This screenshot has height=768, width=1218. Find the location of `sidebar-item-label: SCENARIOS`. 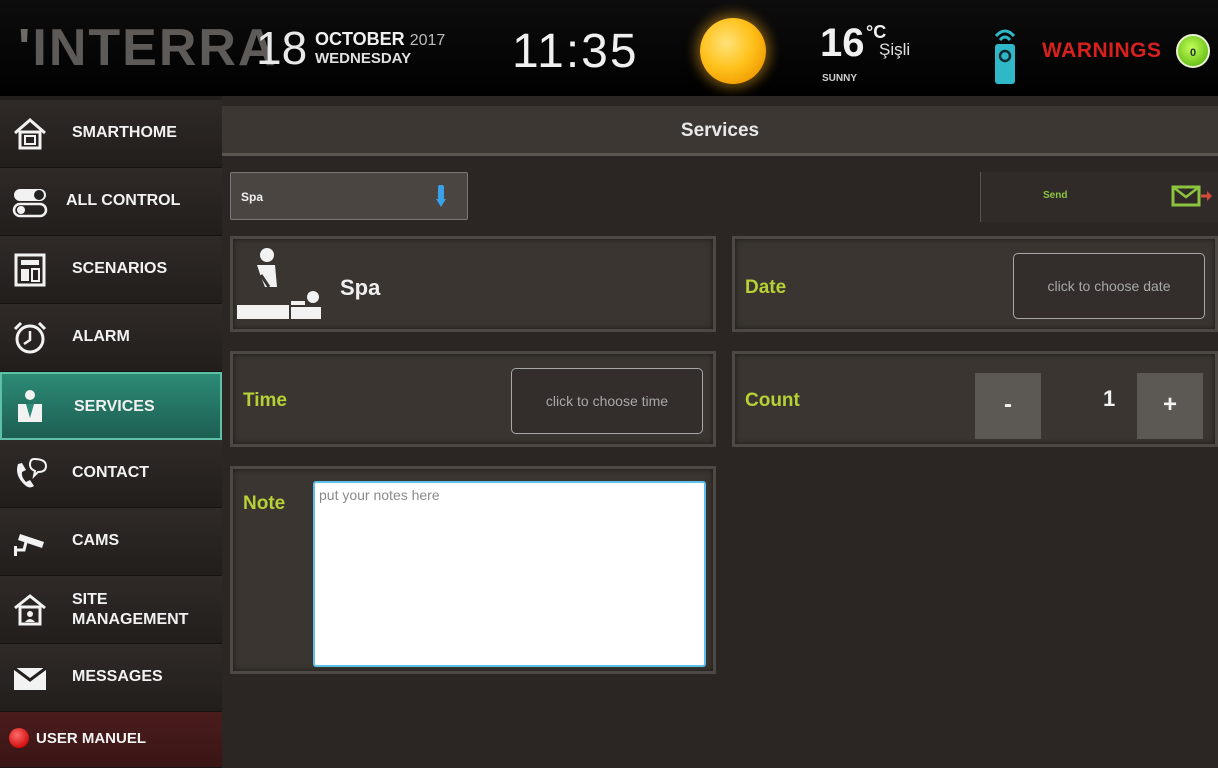

sidebar-item-label: SCENARIOS is located at coordinates (120, 268).